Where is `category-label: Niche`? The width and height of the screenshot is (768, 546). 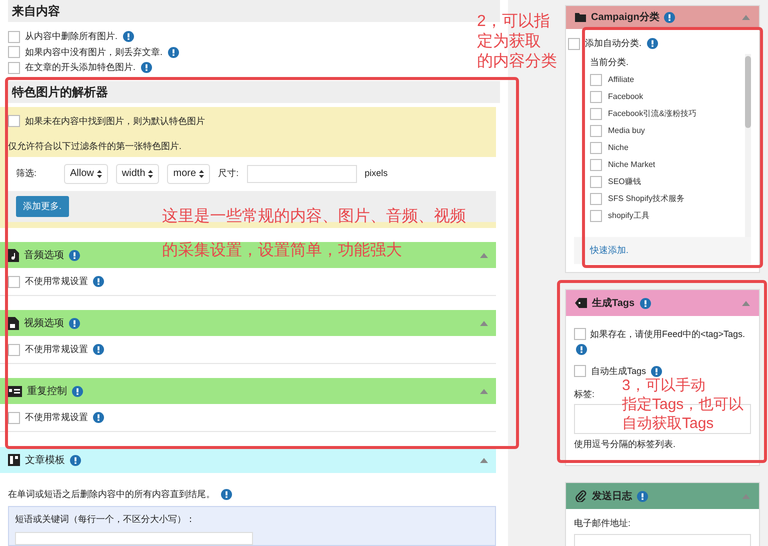
category-label: Niche is located at coordinates (618, 148).